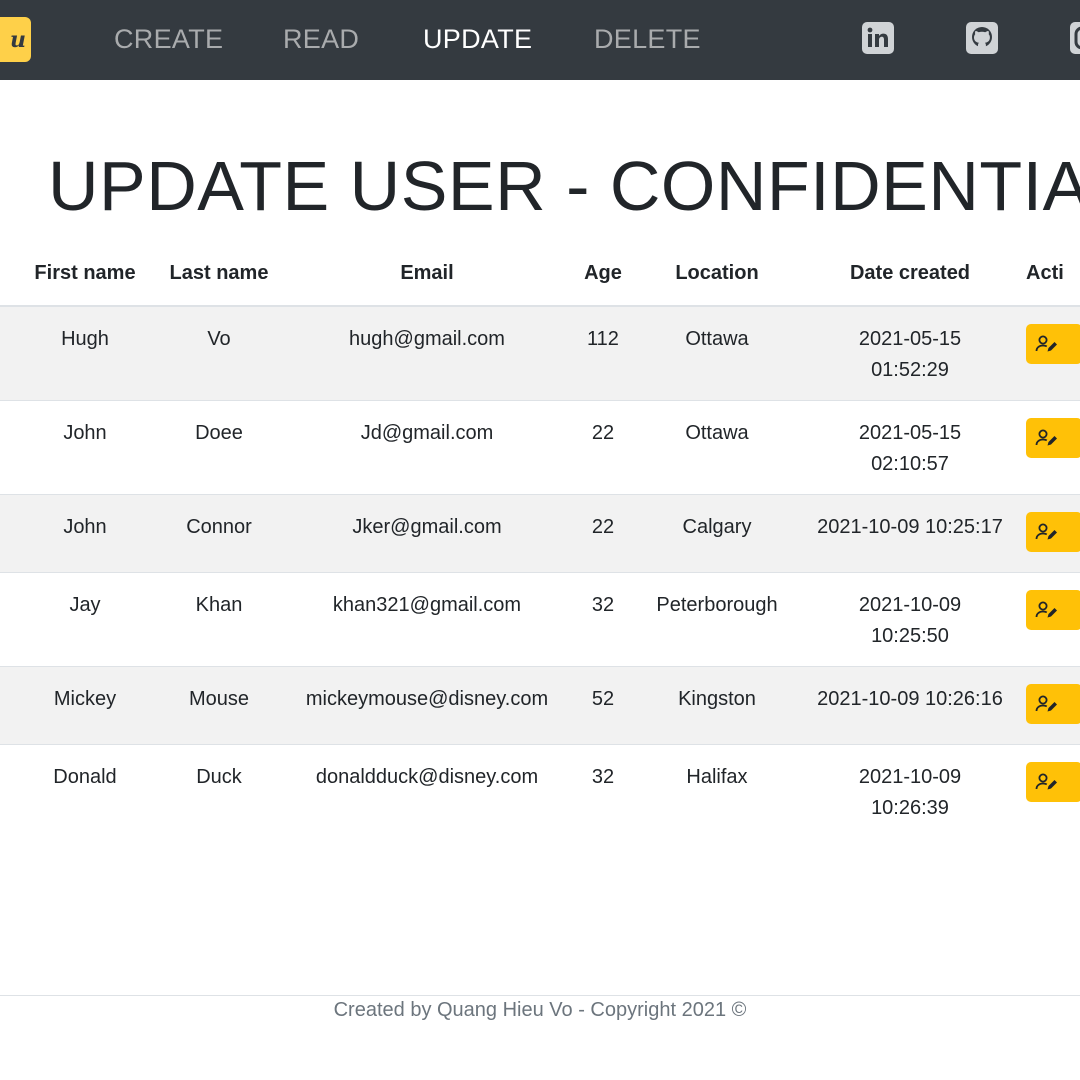 The image size is (1080, 1080). I want to click on nav-link-create: CREATE, so click(168, 39).